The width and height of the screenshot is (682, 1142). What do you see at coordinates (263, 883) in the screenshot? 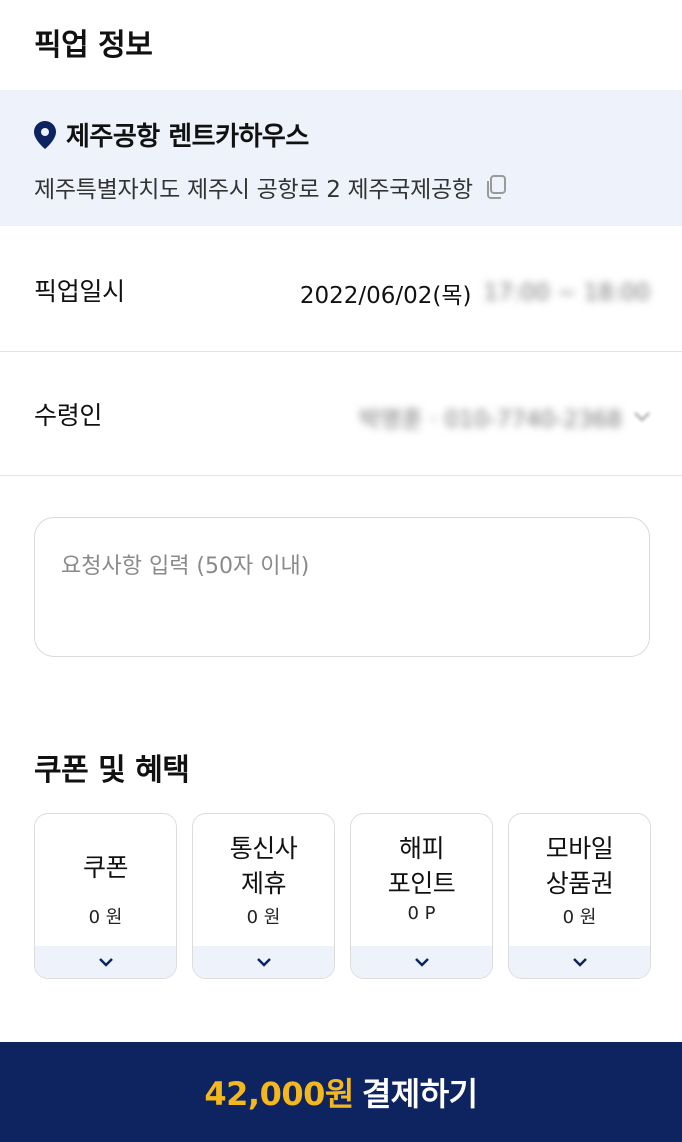
I see `card-label-line2: 제휴` at bounding box center [263, 883].